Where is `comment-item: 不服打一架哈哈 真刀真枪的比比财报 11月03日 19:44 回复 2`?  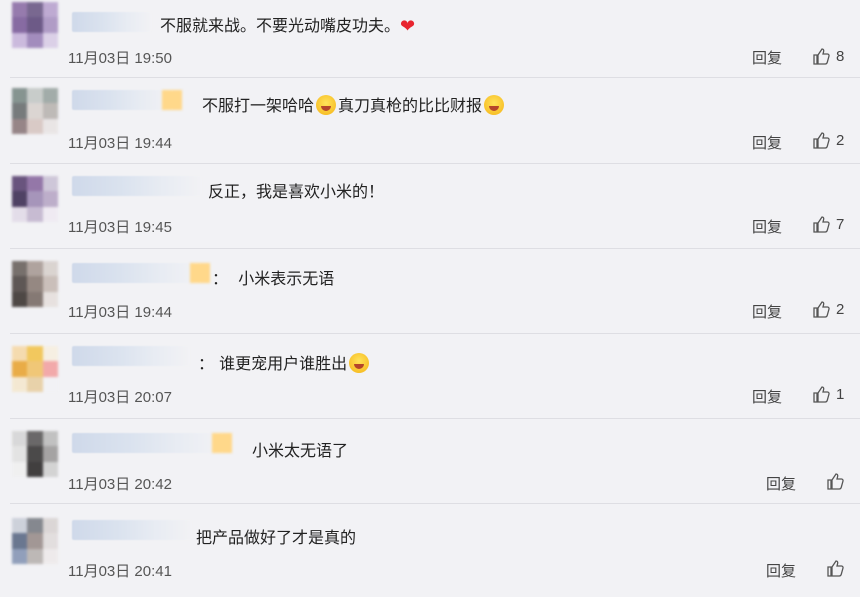 comment-item: 不服打一架哈哈 真刀真枪的比比财报 11月03日 19:44 回复 2 is located at coordinates (435, 121).